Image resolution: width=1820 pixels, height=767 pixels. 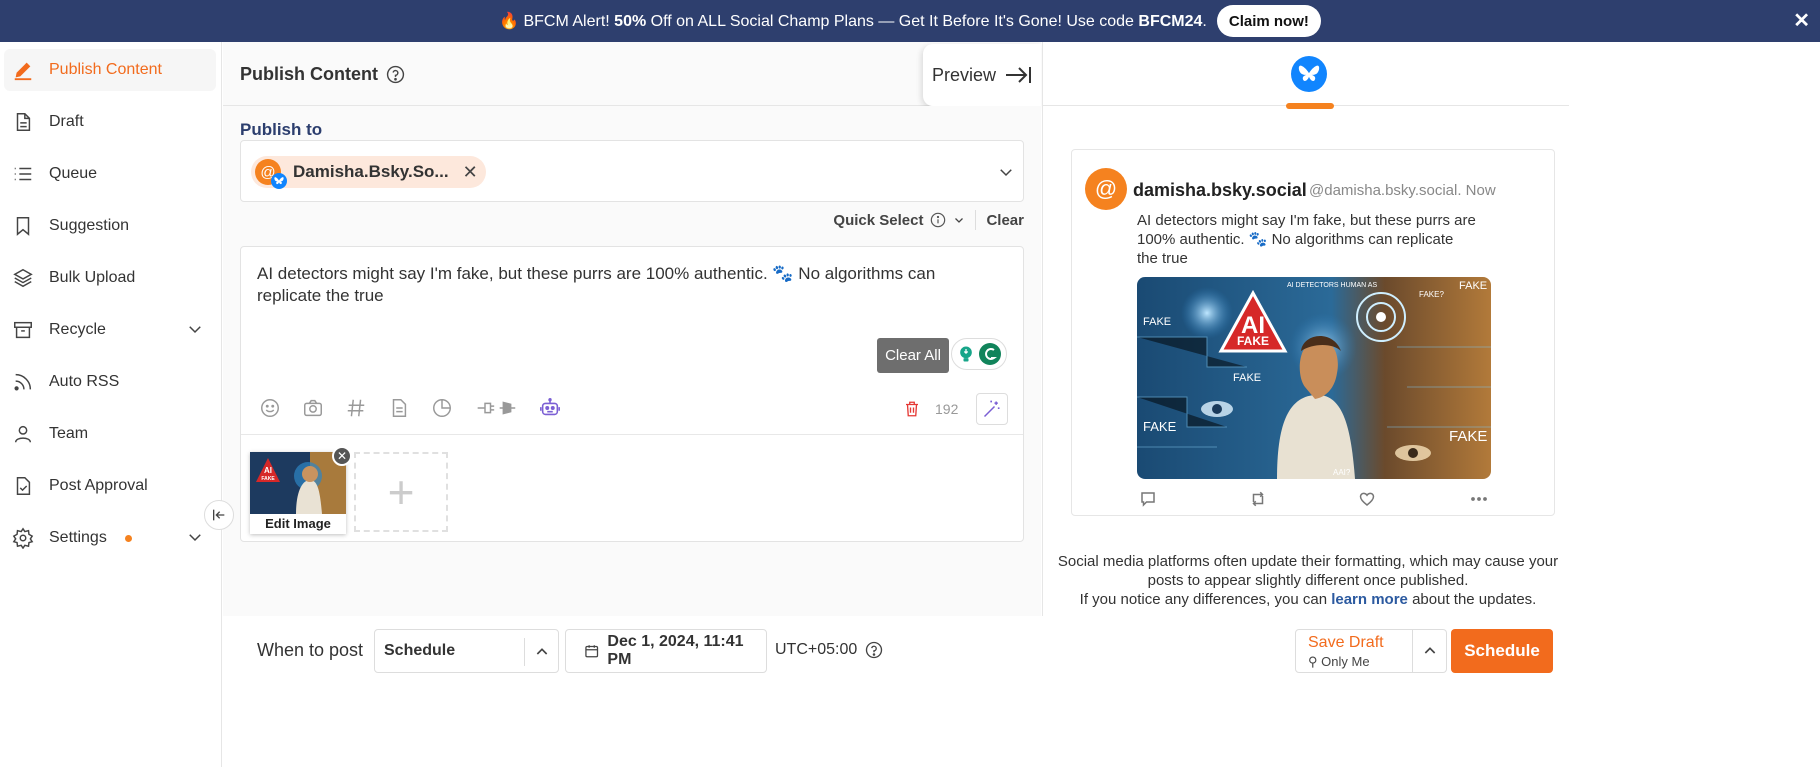 What do you see at coordinates (313, 408) in the screenshot?
I see `camera-icon` at bounding box center [313, 408].